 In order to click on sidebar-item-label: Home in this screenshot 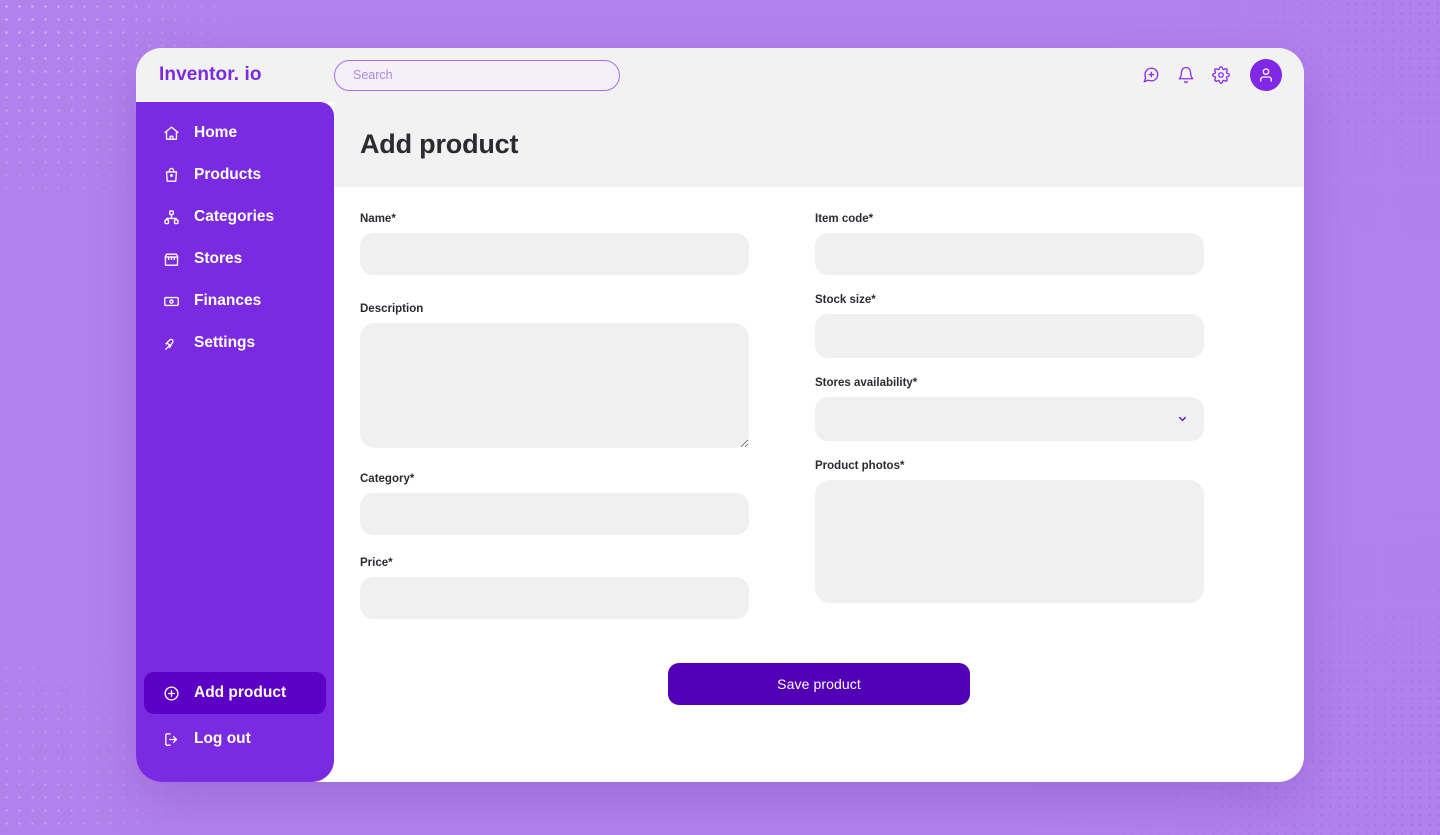, I will do `click(216, 132)`.